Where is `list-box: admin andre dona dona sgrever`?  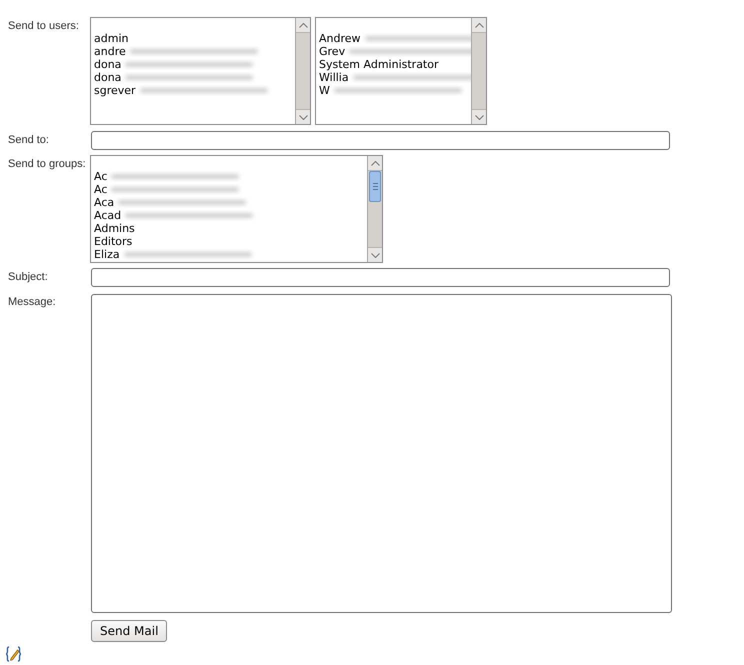 list-box: admin andre dona dona sgrever is located at coordinates (200, 71).